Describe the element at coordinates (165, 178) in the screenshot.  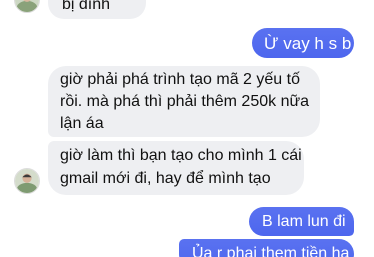
I see `message-text-line: gmail mới đi, hay để mình tạo` at that location.